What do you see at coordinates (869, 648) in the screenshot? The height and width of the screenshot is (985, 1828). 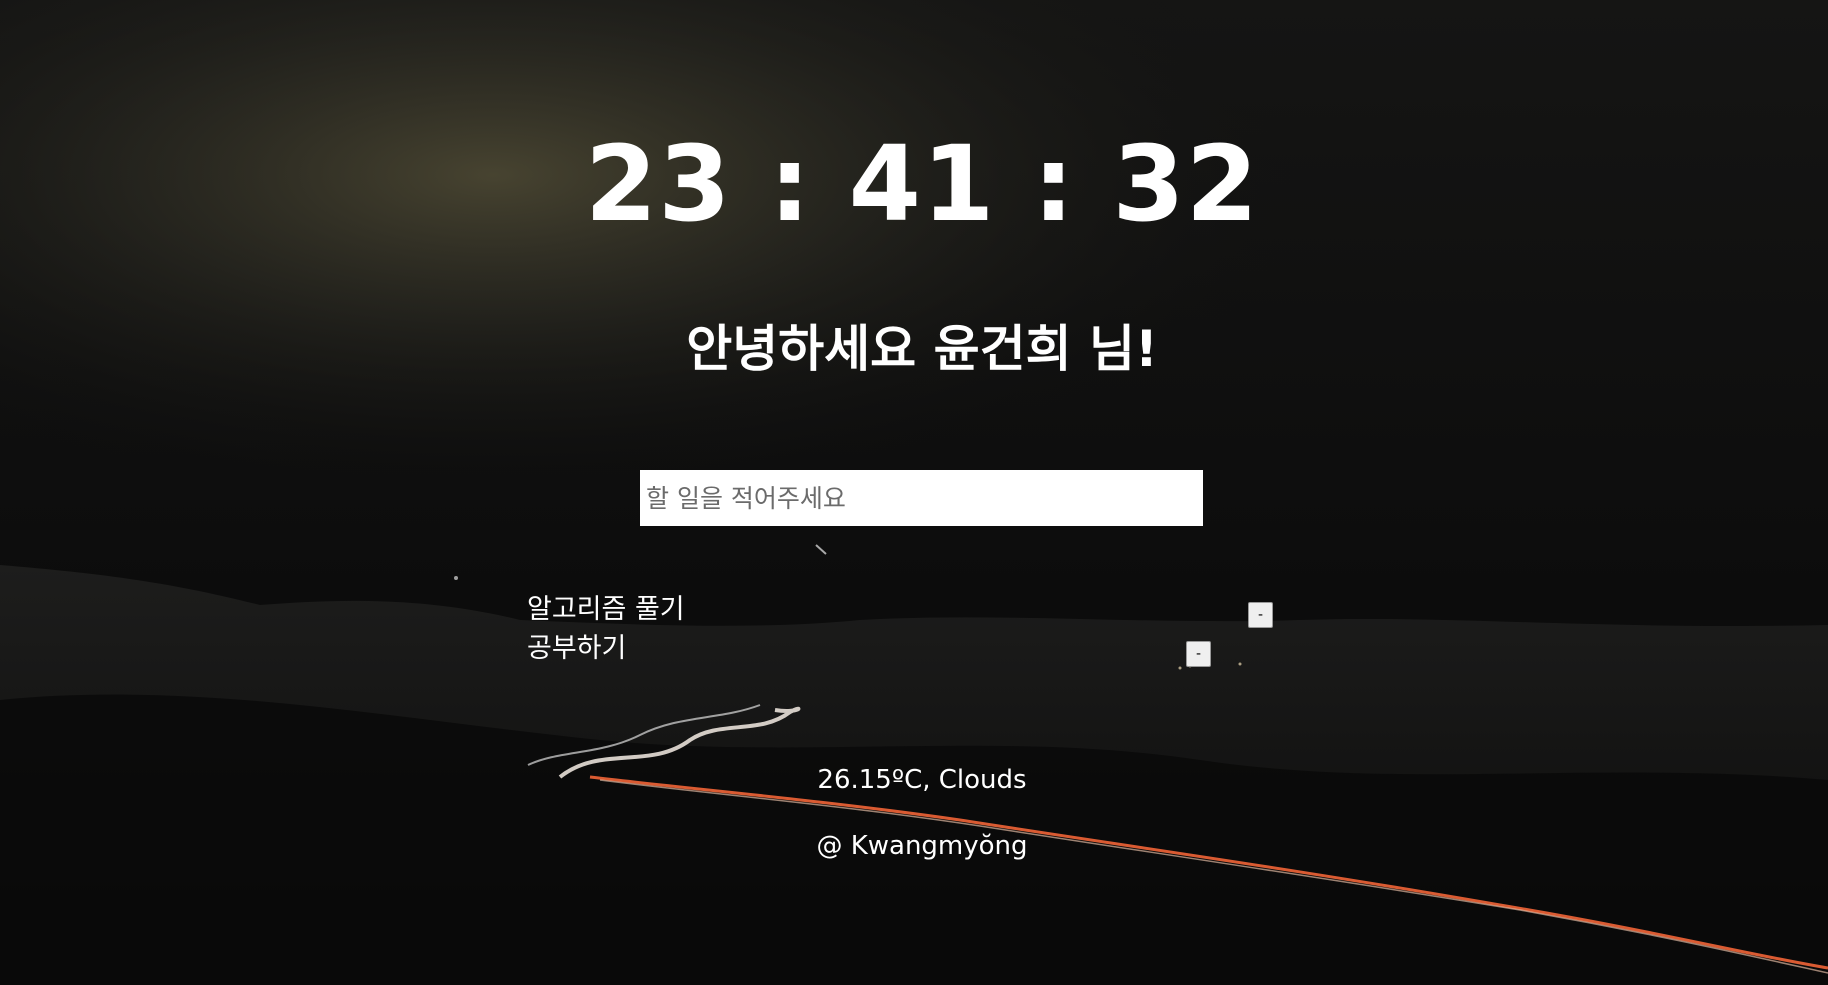 I see `todo-item: 공부하기 -` at bounding box center [869, 648].